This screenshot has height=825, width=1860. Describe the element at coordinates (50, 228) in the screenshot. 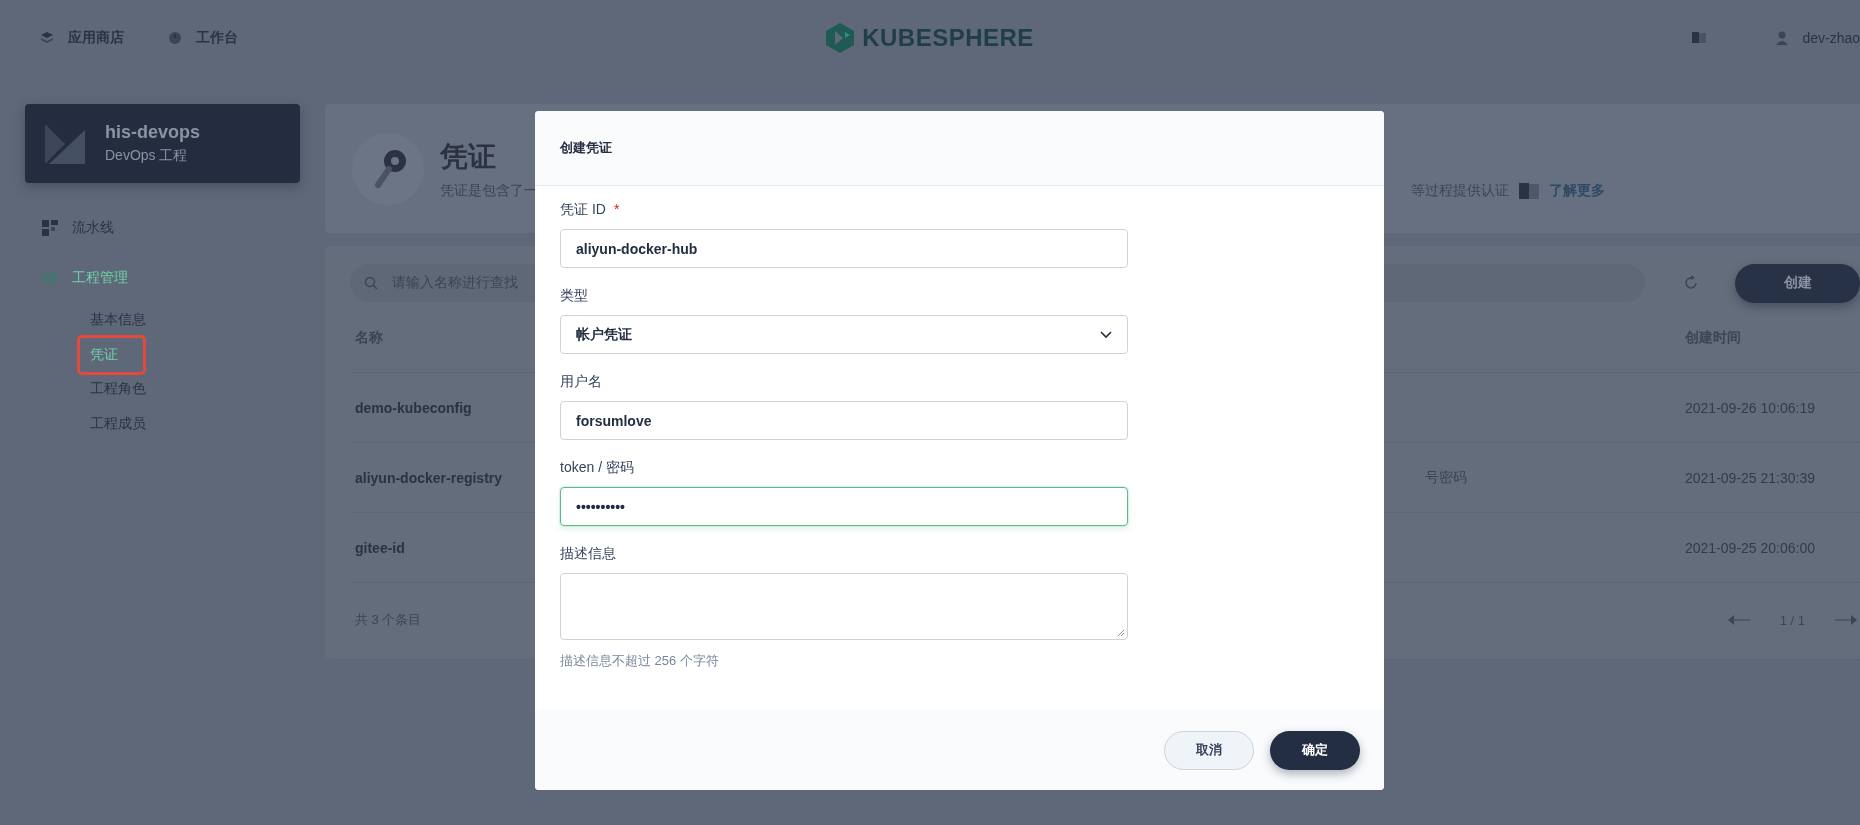

I see `grid-icon` at that location.